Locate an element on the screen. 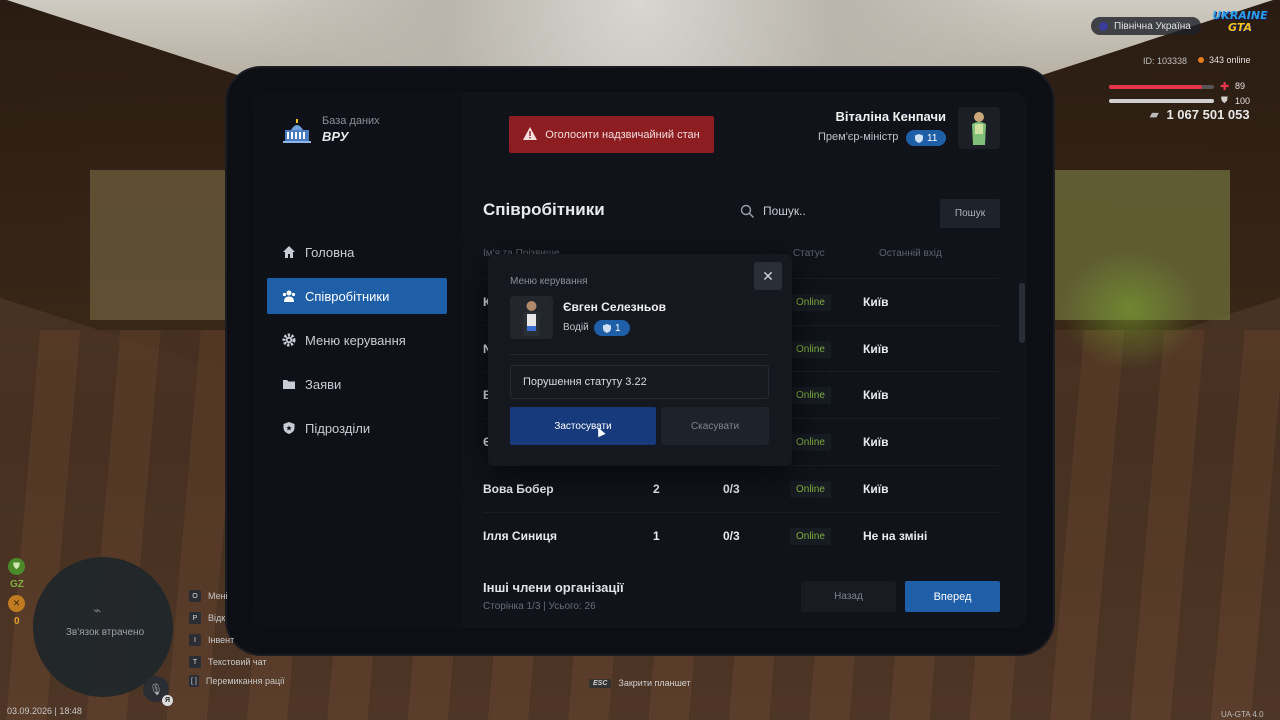 The height and width of the screenshot is (720, 1280). esc-key: ESC is located at coordinates (600, 683).